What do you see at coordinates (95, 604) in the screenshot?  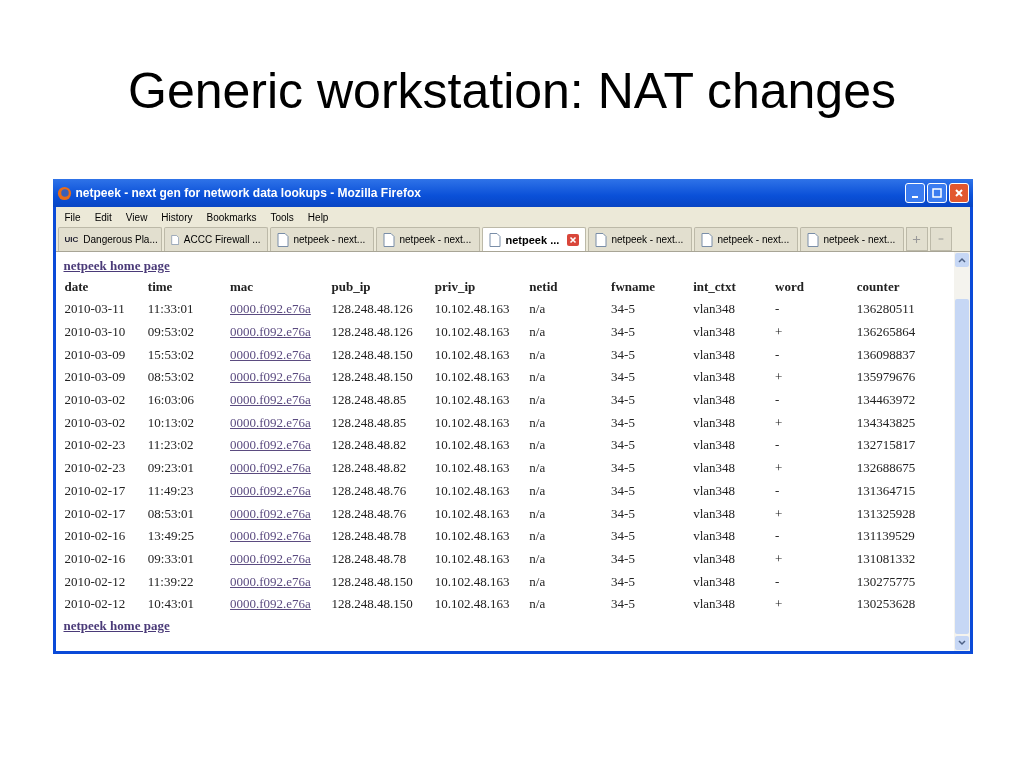 I see `table-cell: 2010-02-12` at bounding box center [95, 604].